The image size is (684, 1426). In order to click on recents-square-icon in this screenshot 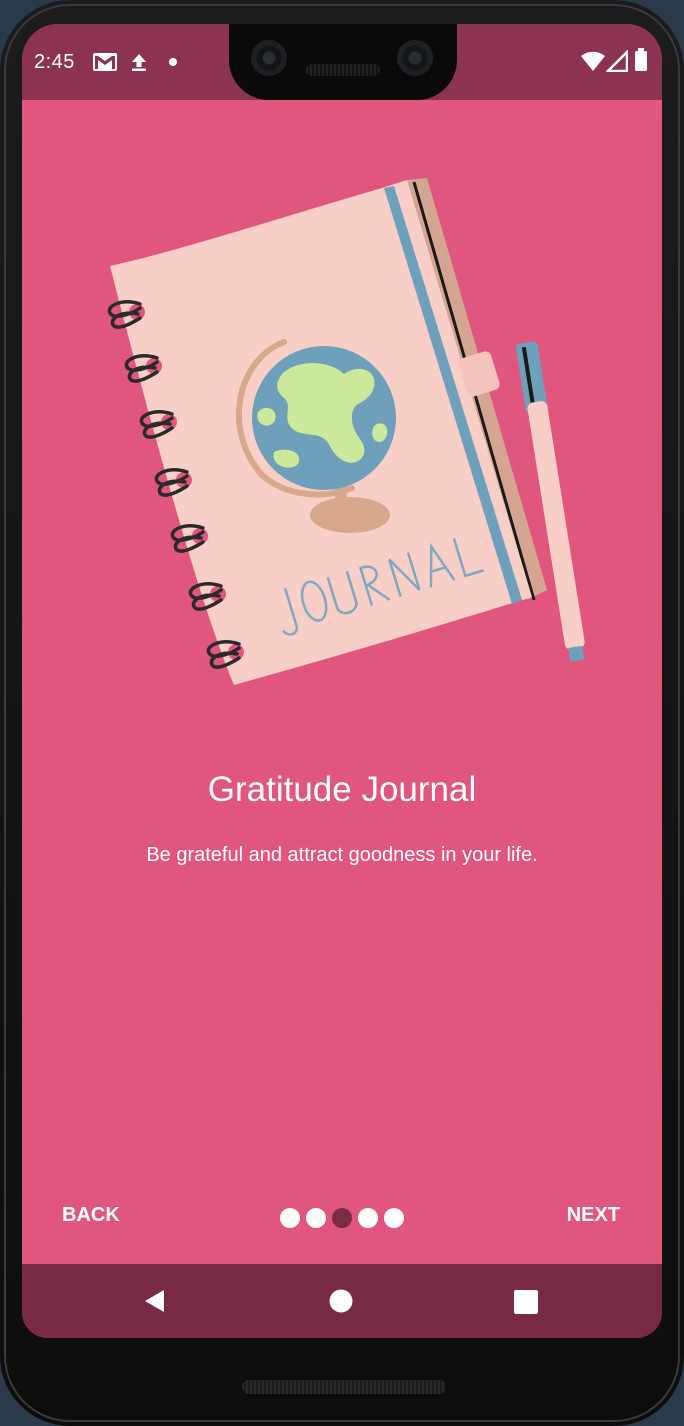, I will do `click(526, 1302)`.